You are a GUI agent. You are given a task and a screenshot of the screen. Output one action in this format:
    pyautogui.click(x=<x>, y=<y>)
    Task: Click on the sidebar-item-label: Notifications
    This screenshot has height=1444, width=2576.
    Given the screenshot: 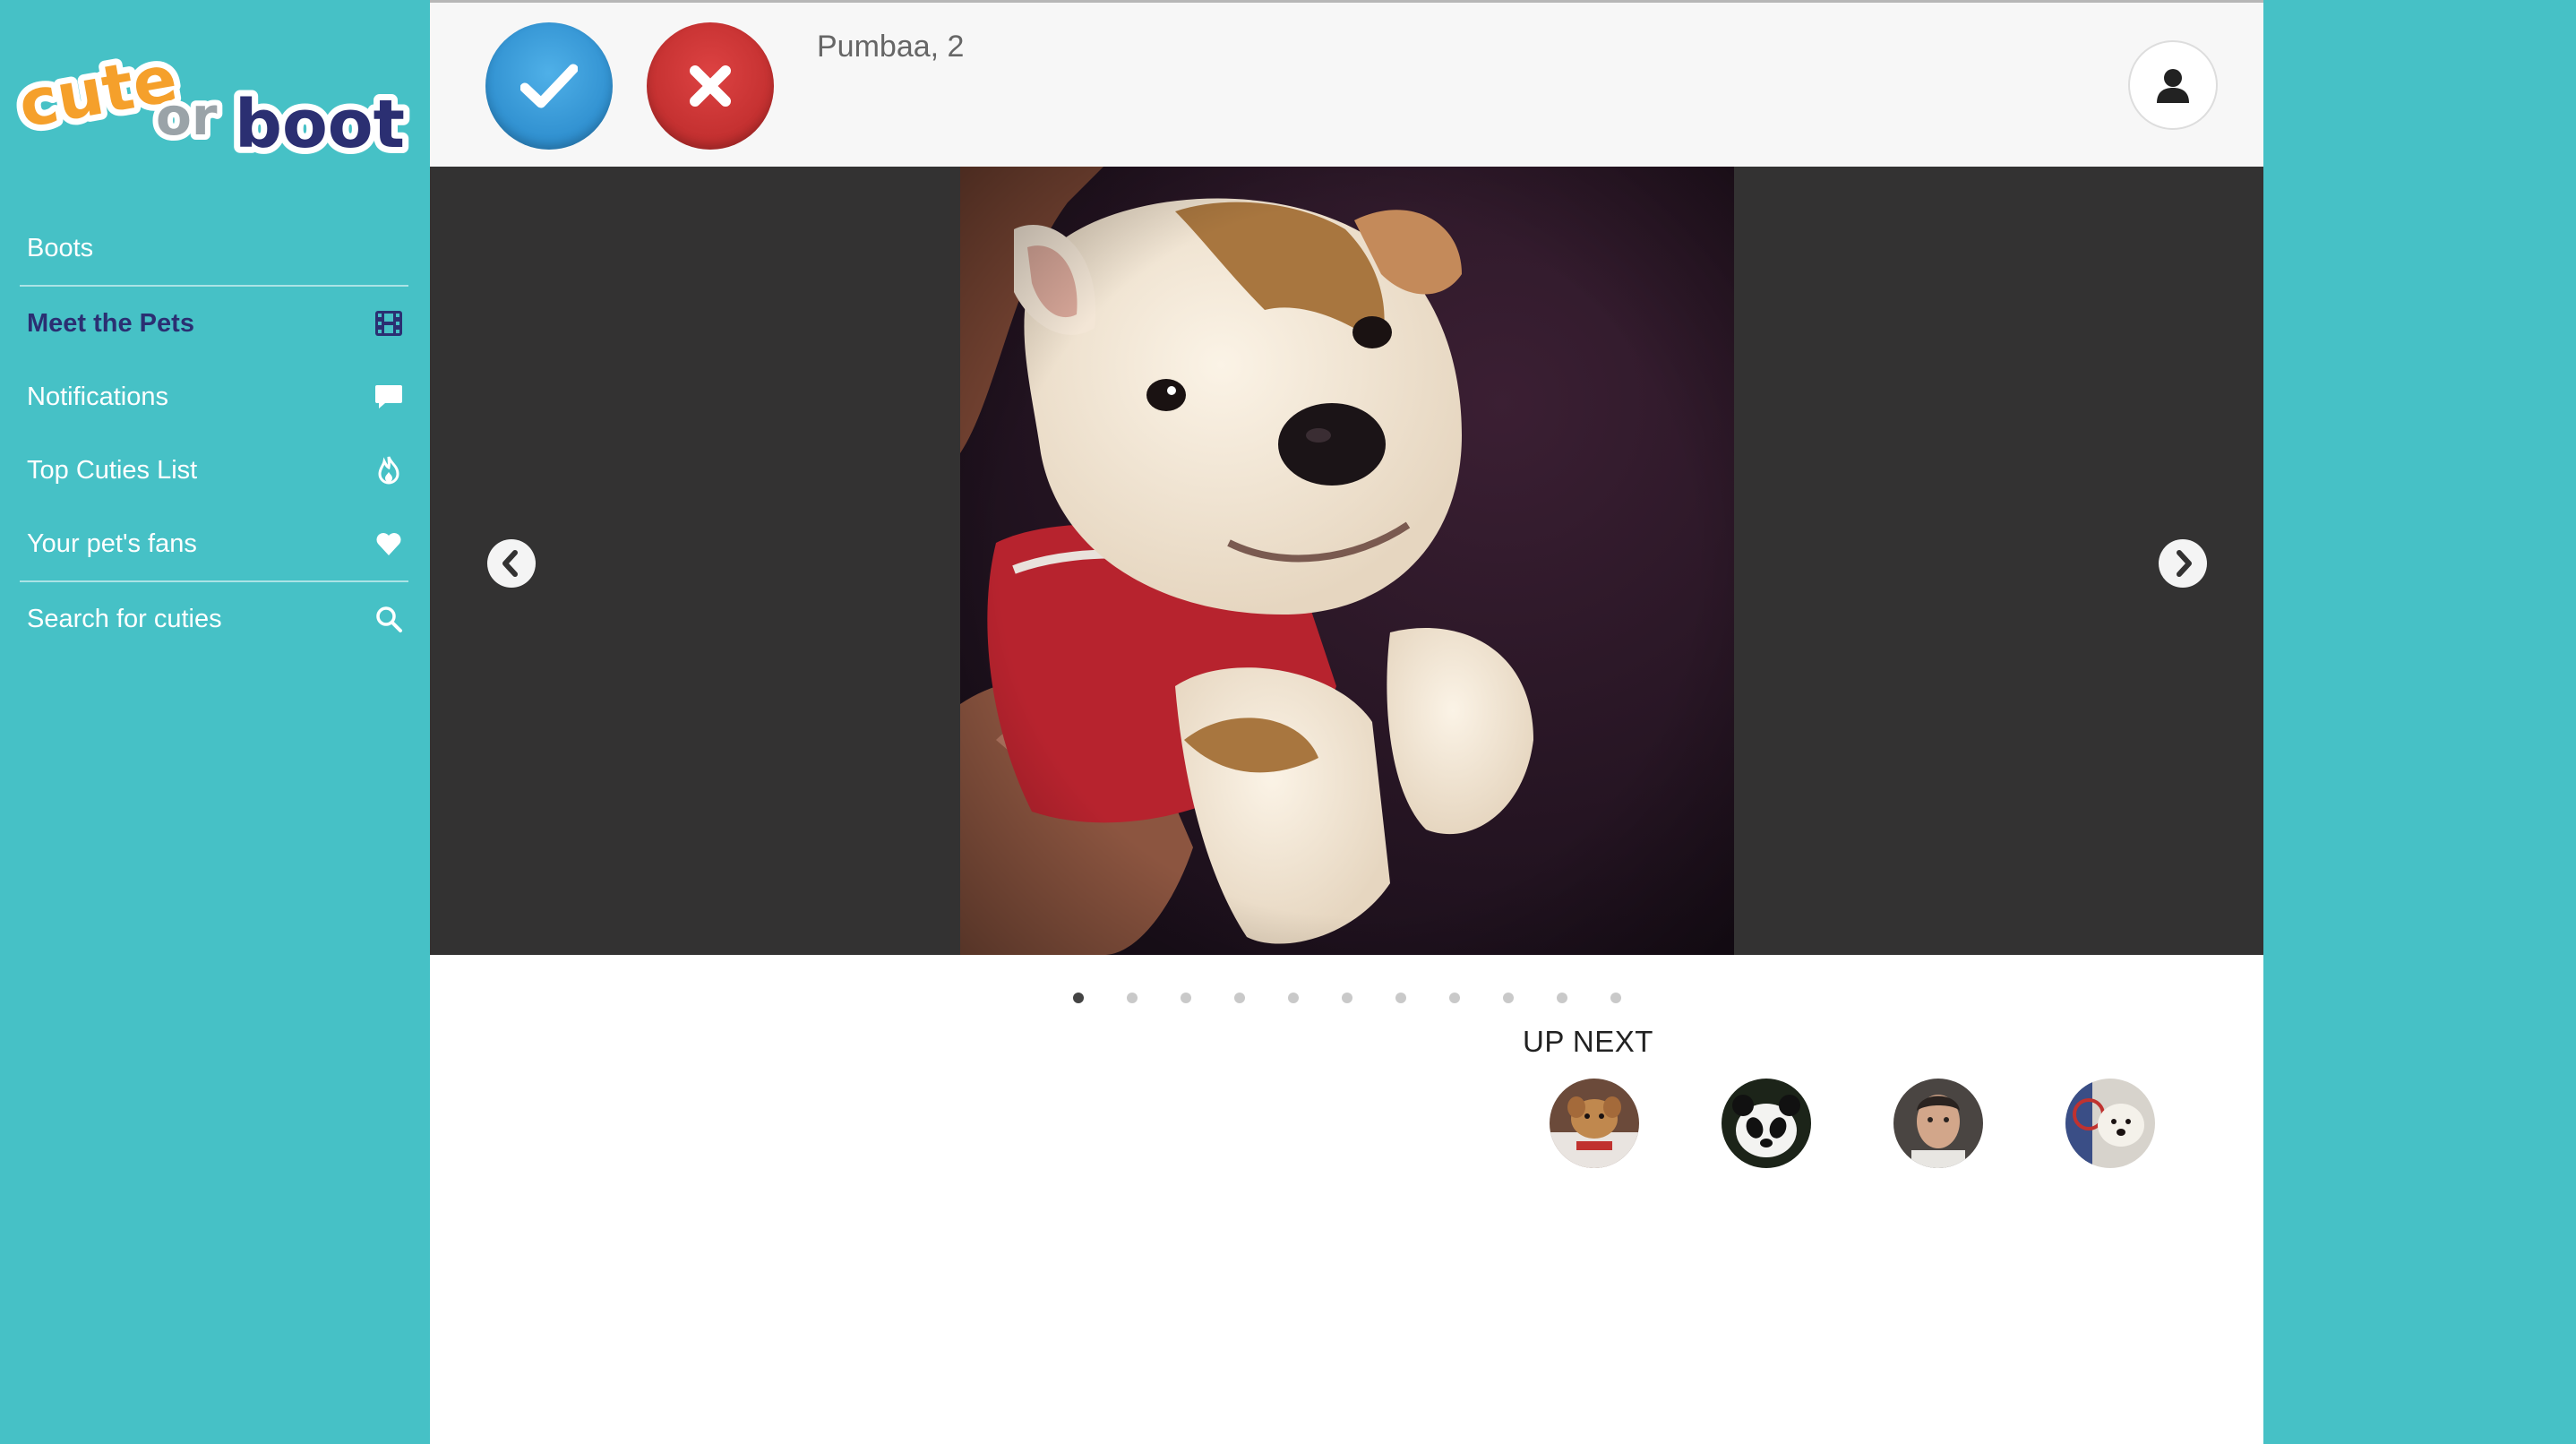 What is the action you would take?
    pyautogui.click(x=97, y=396)
    